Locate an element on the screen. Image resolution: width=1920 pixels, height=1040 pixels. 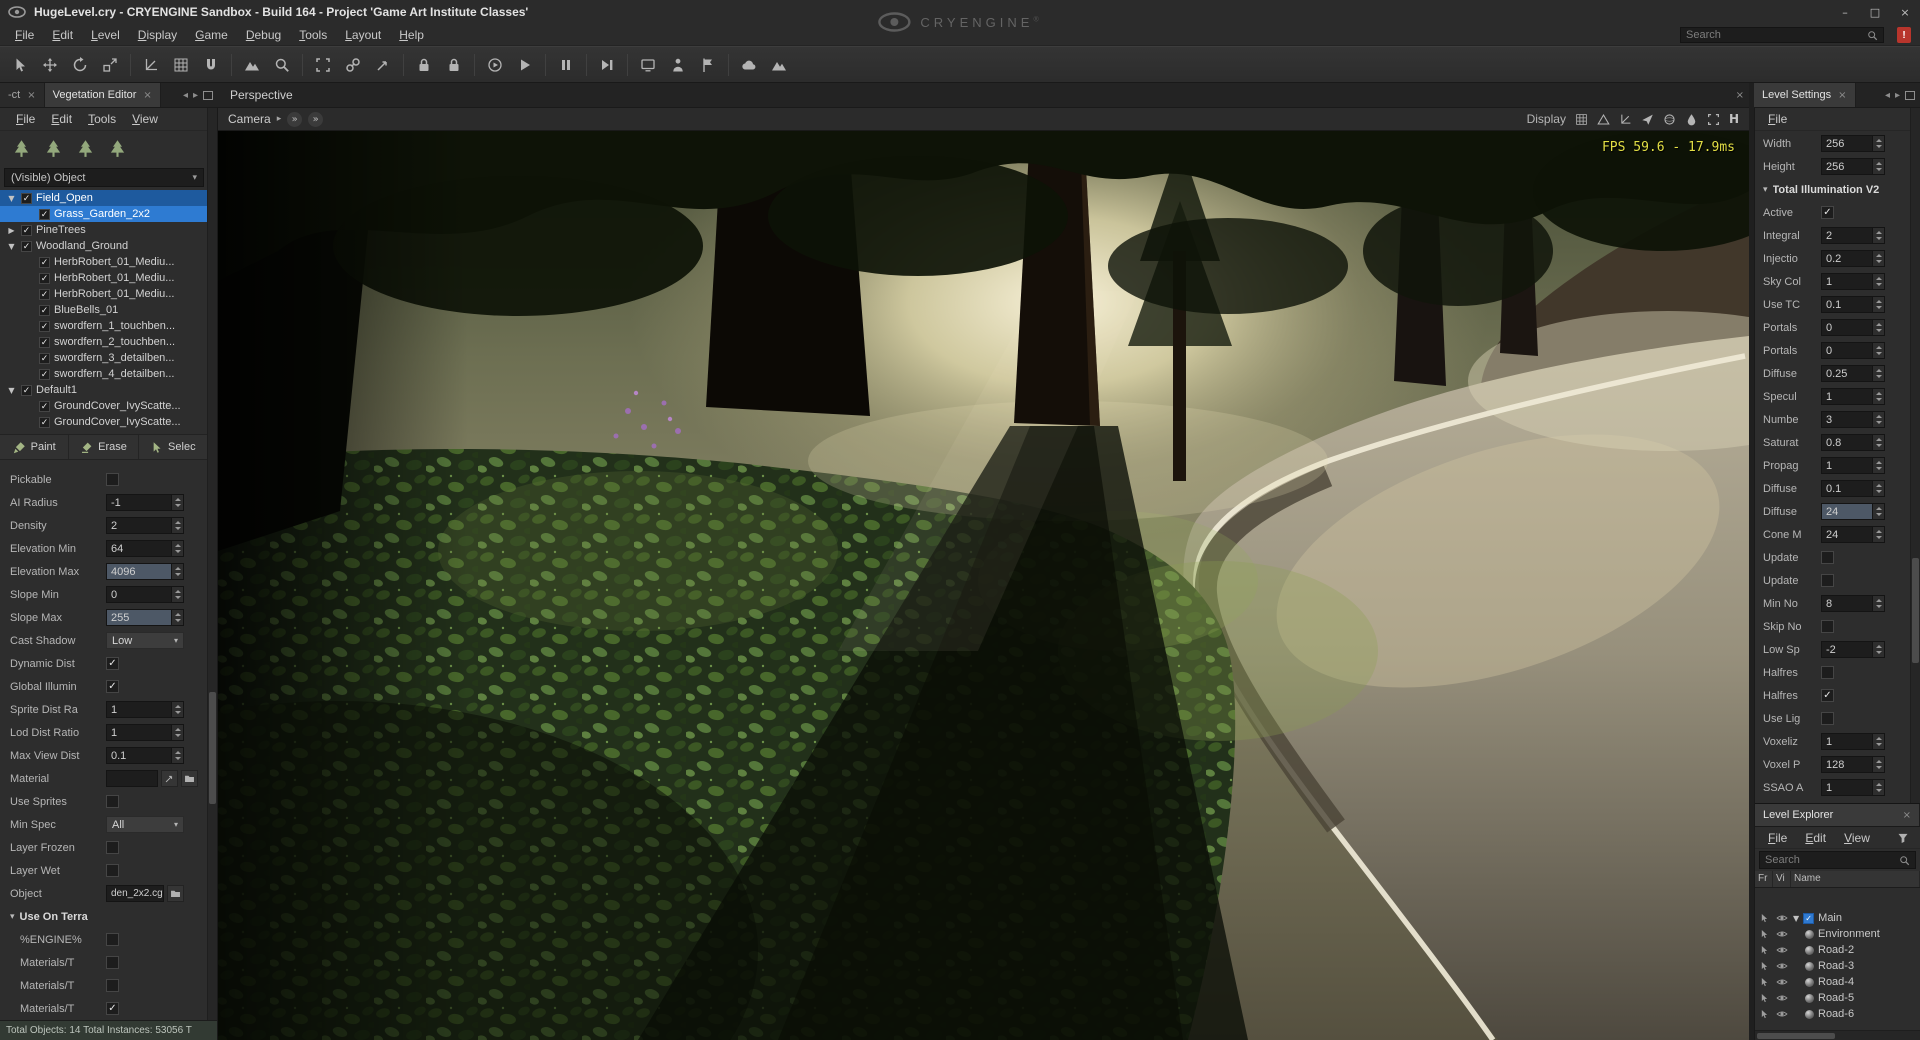
property-number-field: 8 is located at coordinates (1853, 603).